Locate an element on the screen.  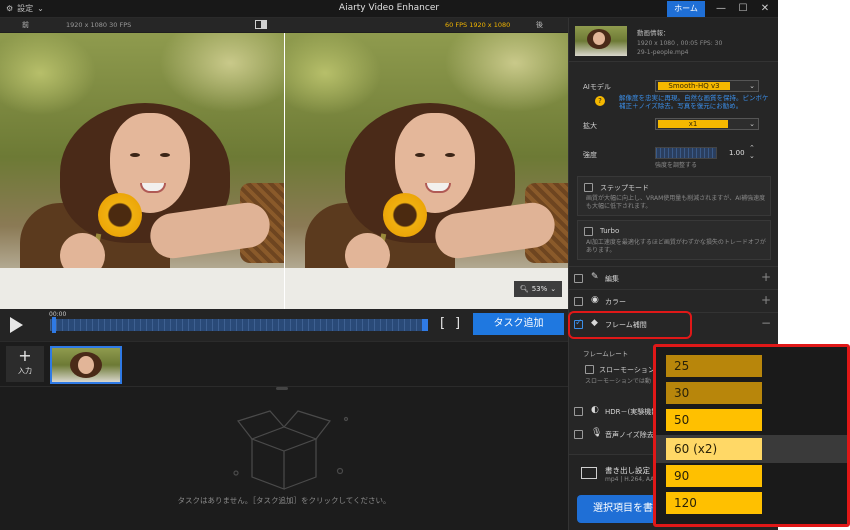
slow-motion-label: スローモーション is located at coordinates (627, 370).